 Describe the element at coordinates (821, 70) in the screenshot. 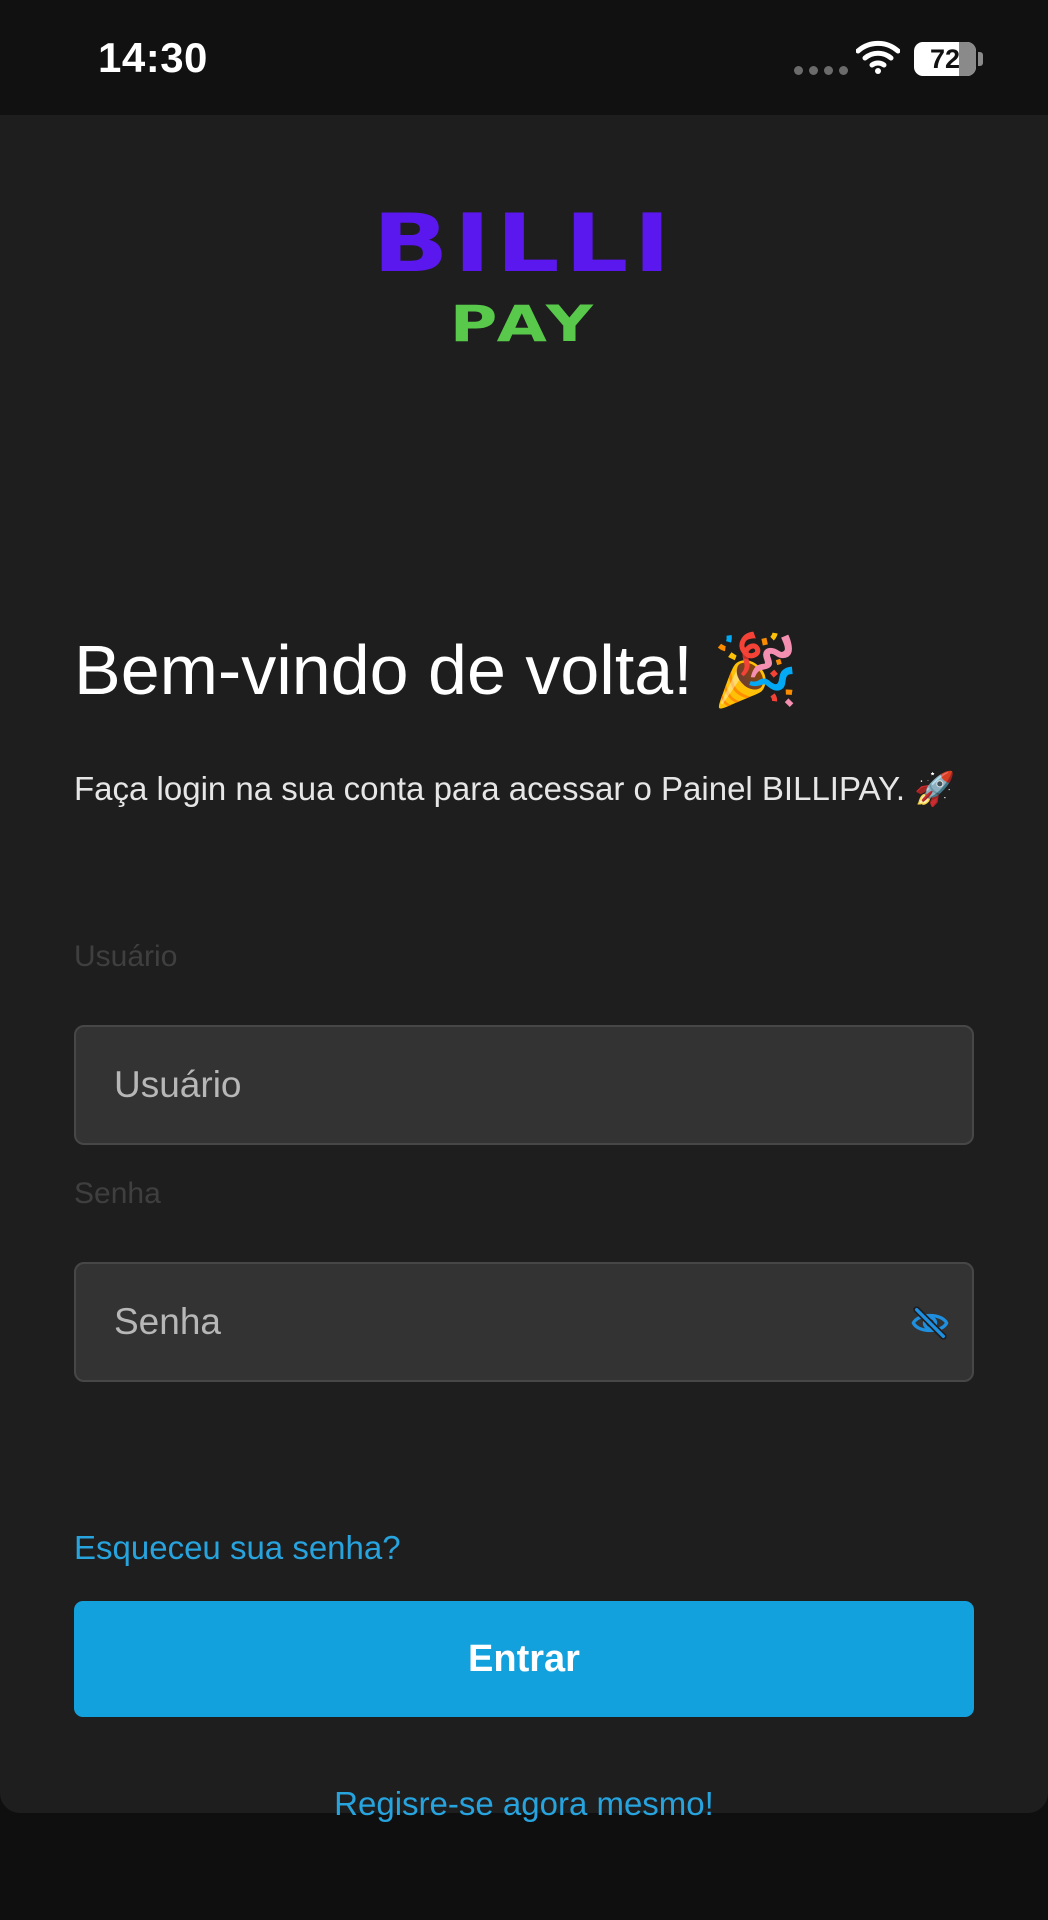

I see `cellular-signal-icon` at that location.